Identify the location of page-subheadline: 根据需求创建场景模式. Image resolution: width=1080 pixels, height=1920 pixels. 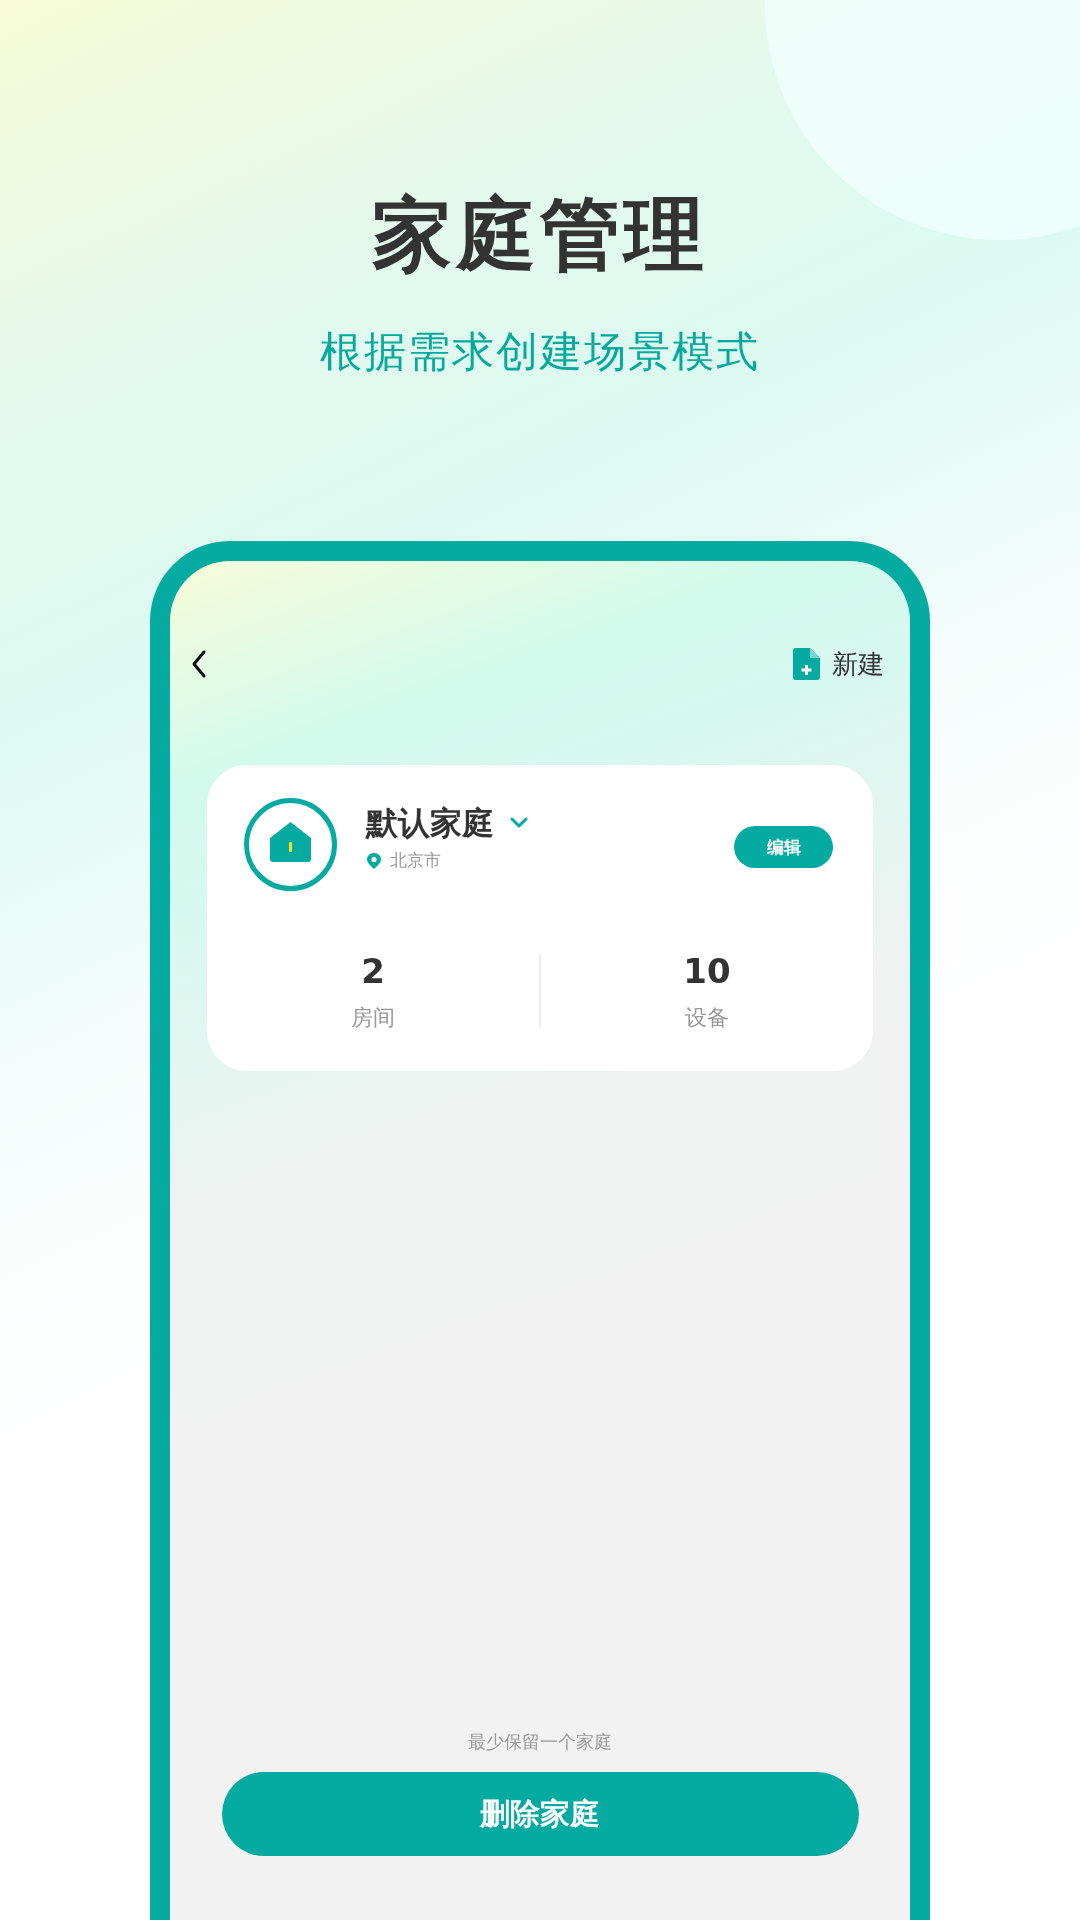
(540, 352).